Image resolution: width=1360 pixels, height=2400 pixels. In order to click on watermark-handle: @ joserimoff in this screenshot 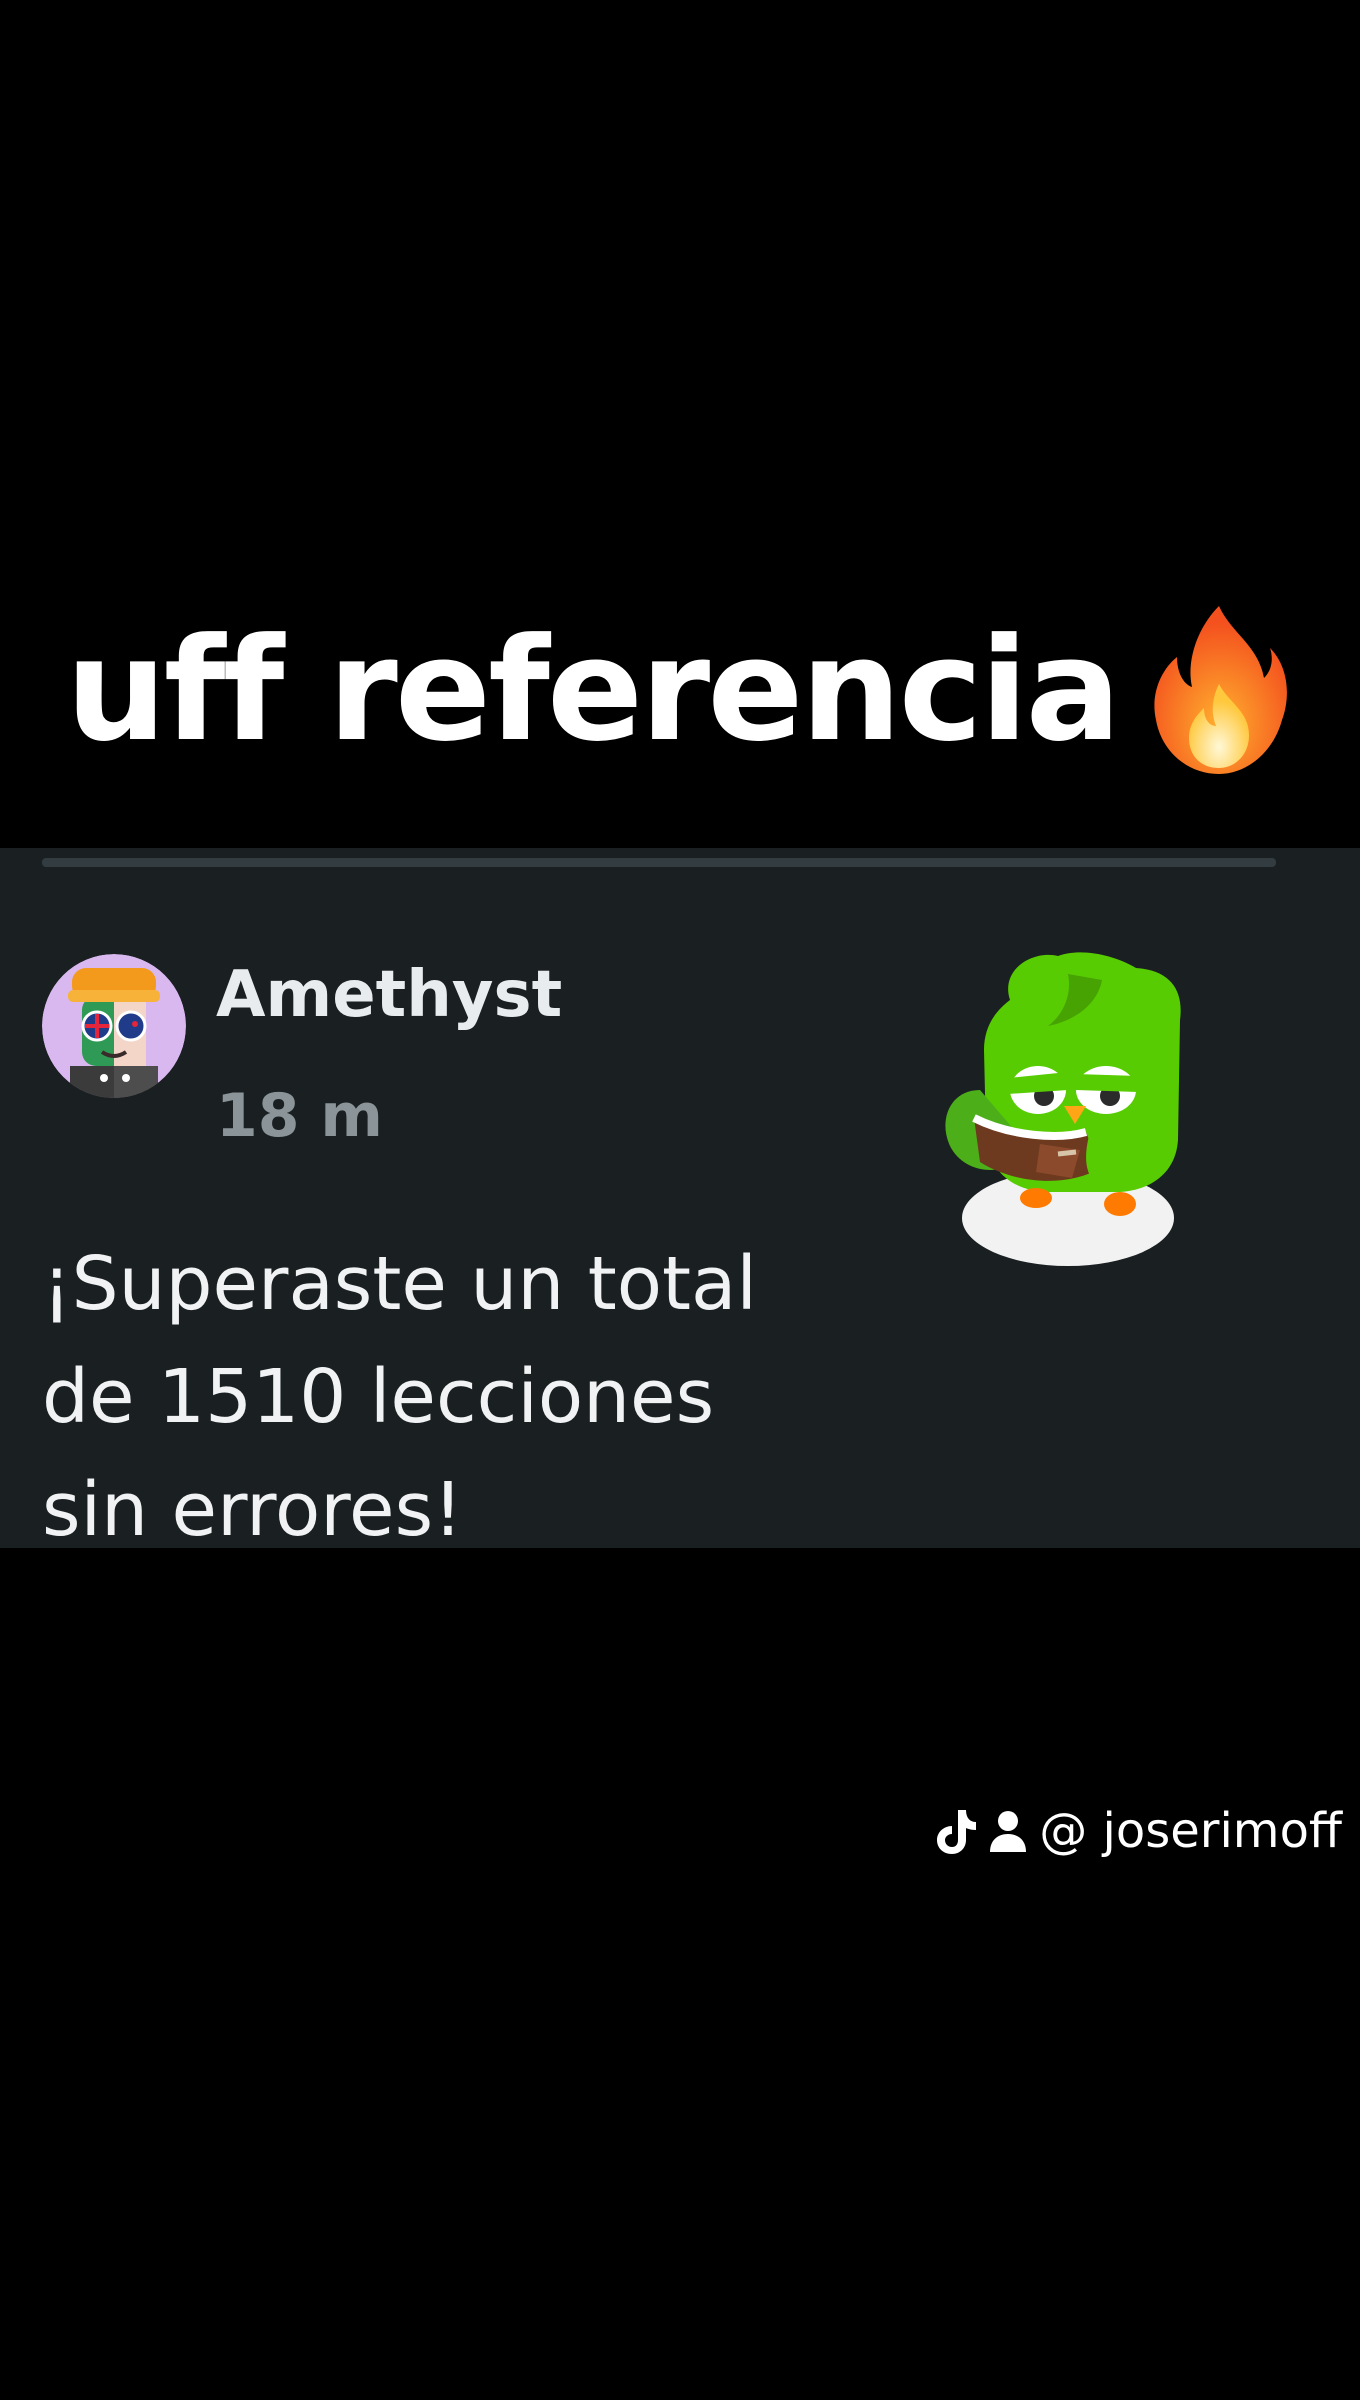, I will do `click(1190, 1831)`.